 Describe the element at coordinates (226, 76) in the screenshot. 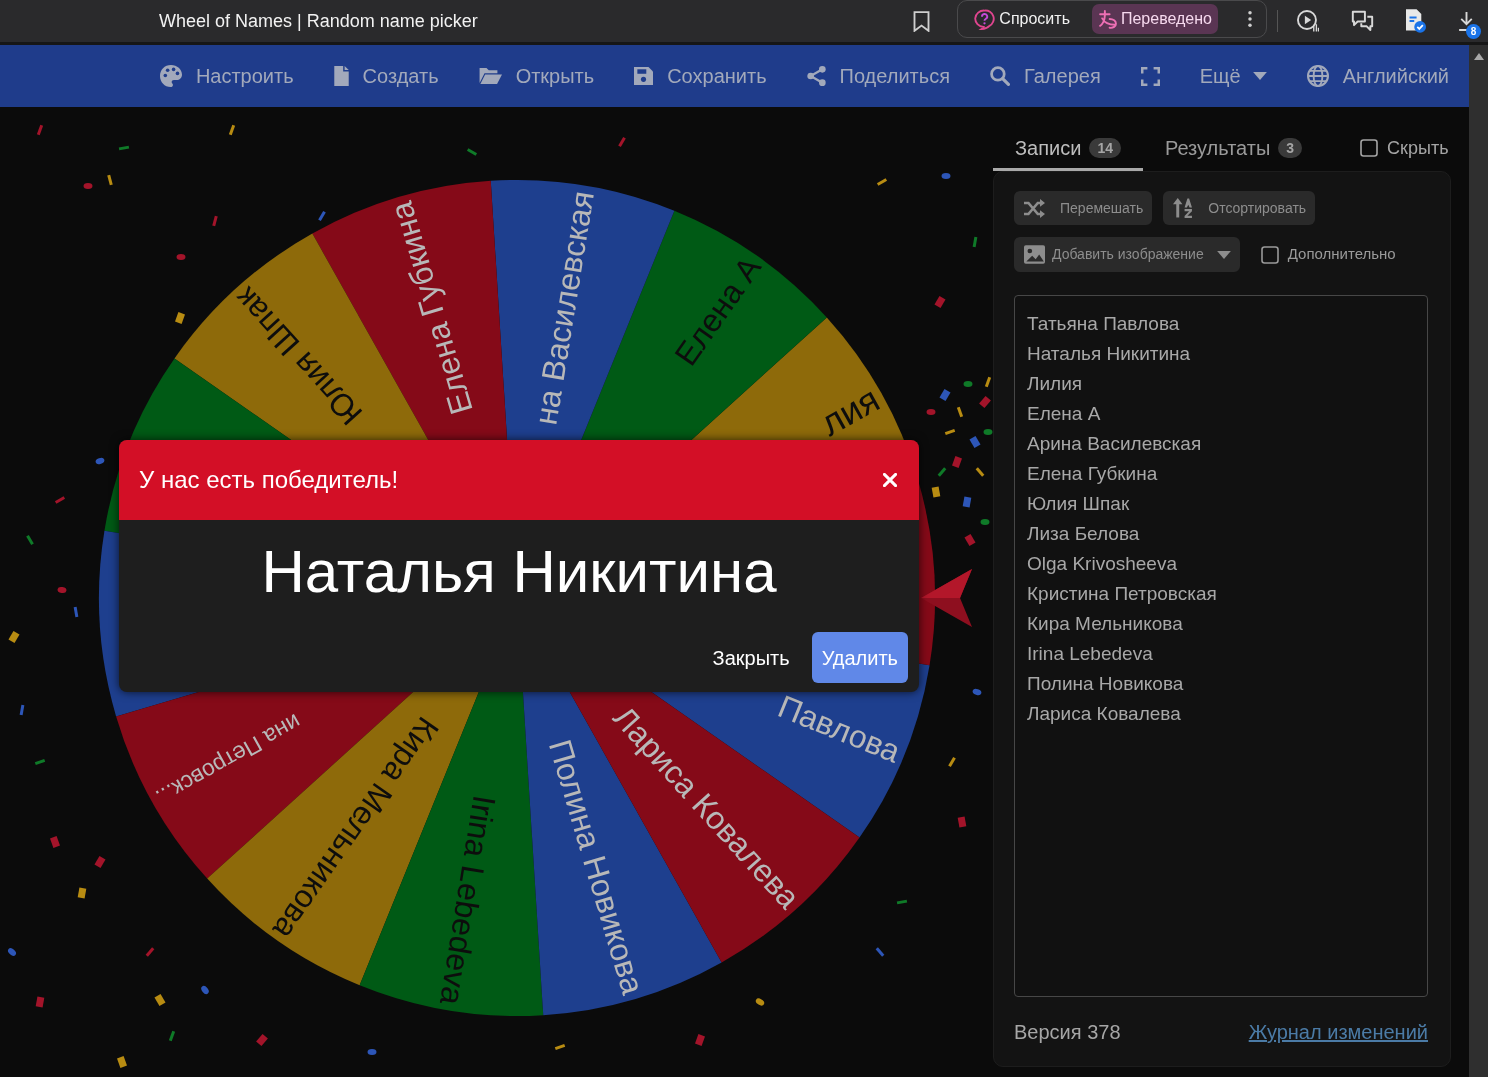

I see `nav-link: Настроить` at that location.